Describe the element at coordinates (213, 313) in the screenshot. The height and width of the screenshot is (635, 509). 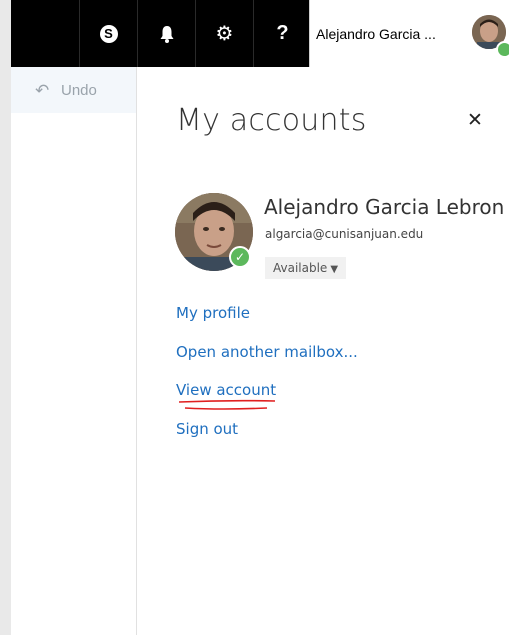
I see `my-profile-link: My profile` at that location.